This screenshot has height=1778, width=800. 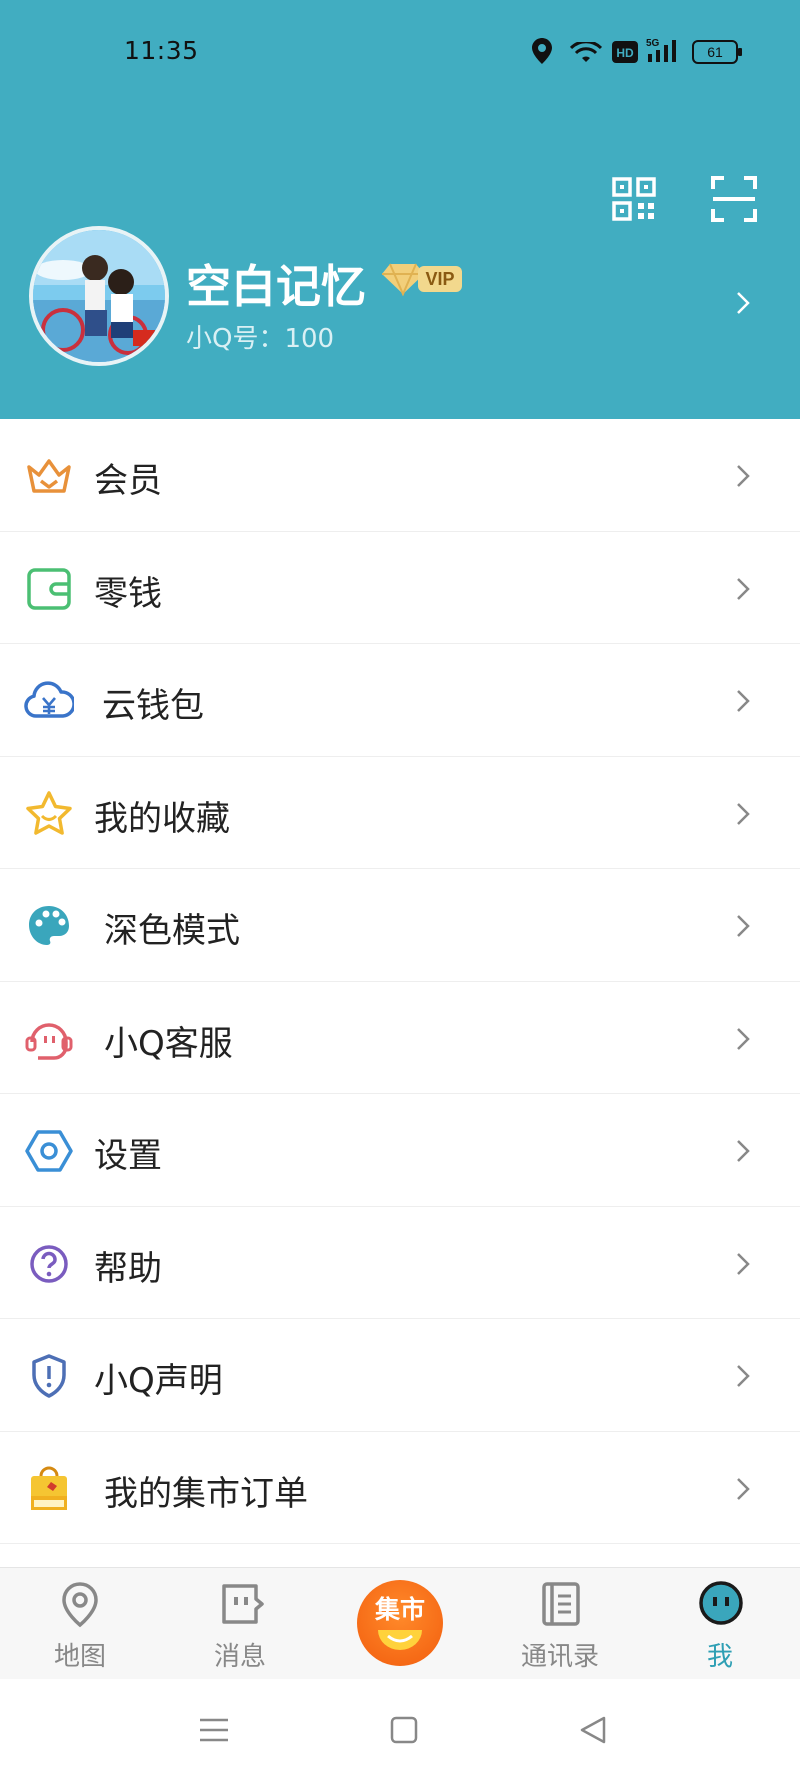 I want to click on status-time: 11:35, so click(x=161, y=50).